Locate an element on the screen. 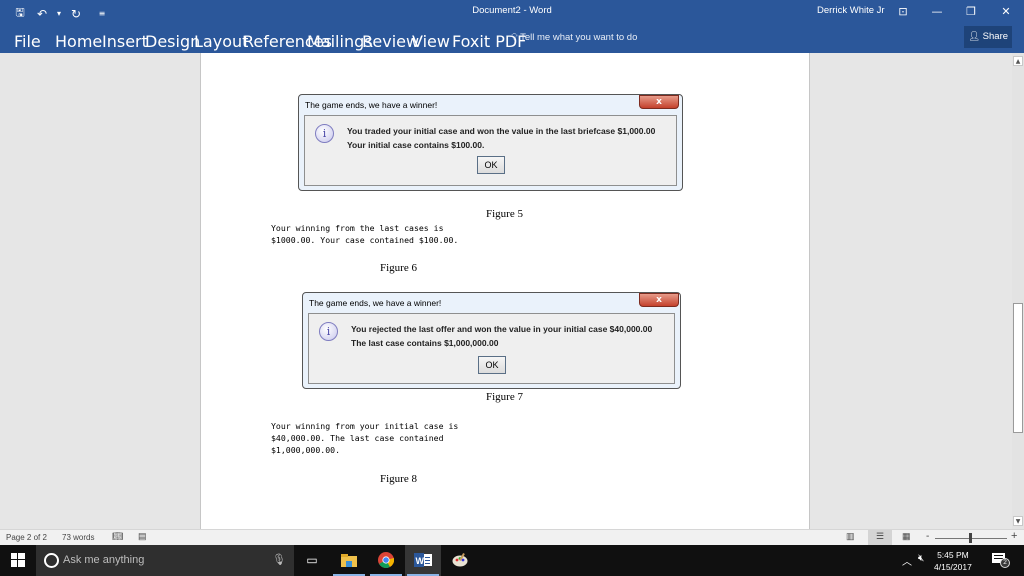 This screenshot has height=576, width=1024. tab-review: Review is located at coordinates (390, 41).